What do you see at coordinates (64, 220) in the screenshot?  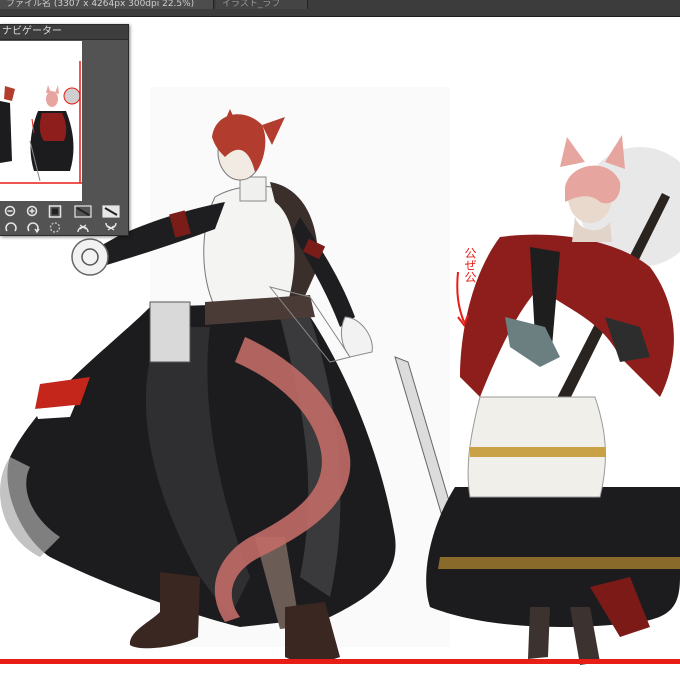 I see `navigator-toolbar` at bounding box center [64, 220].